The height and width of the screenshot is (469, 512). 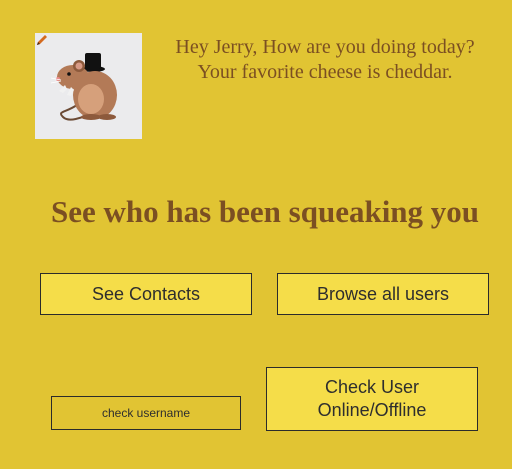 I want to click on see-contacts-button: See Contacts, so click(x=146, y=294).